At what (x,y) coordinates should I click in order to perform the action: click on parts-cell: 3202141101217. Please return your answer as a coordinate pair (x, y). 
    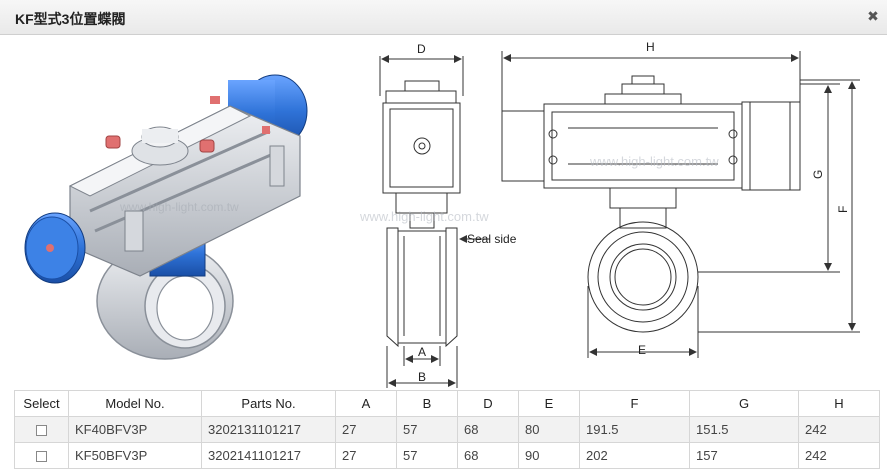
    Looking at the image, I should click on (268, 455).